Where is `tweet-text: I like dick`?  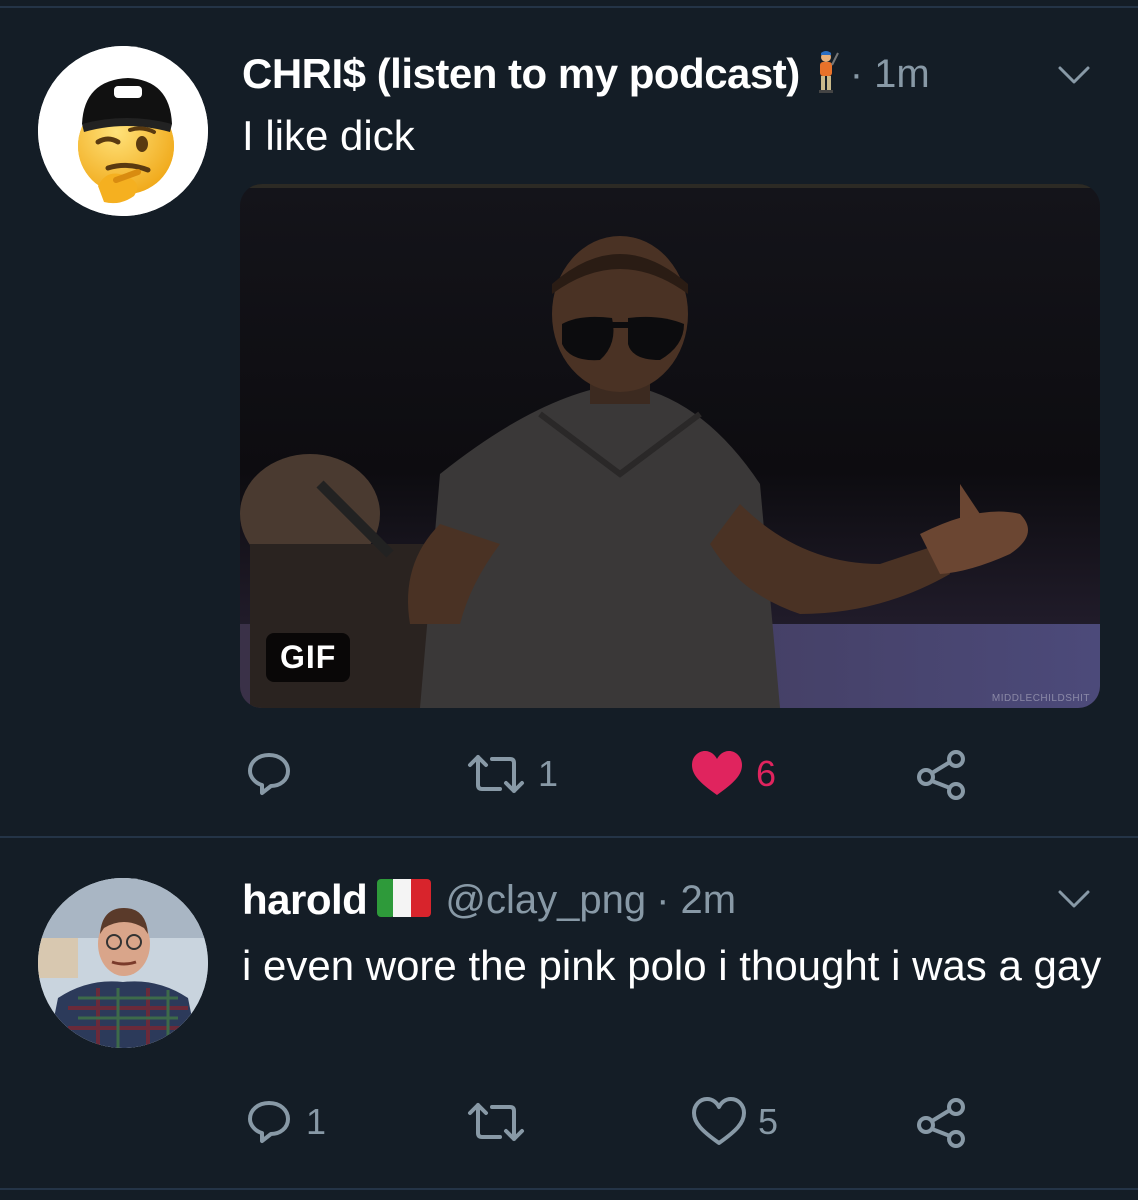
tweet-text: I like dick is located at coordinates (328, 135).